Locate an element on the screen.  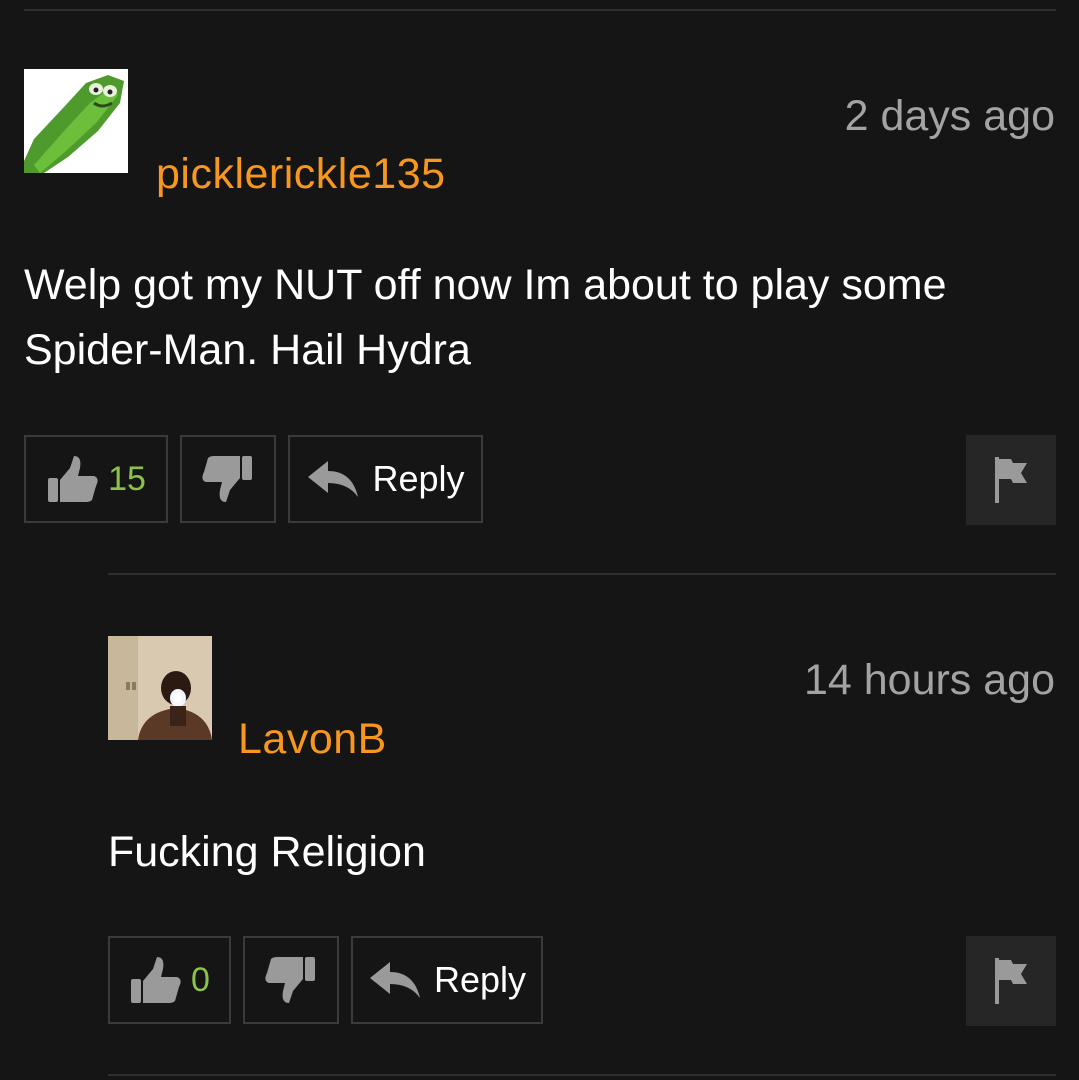
pickle-avatar-image is located at coordinates (76, 121).